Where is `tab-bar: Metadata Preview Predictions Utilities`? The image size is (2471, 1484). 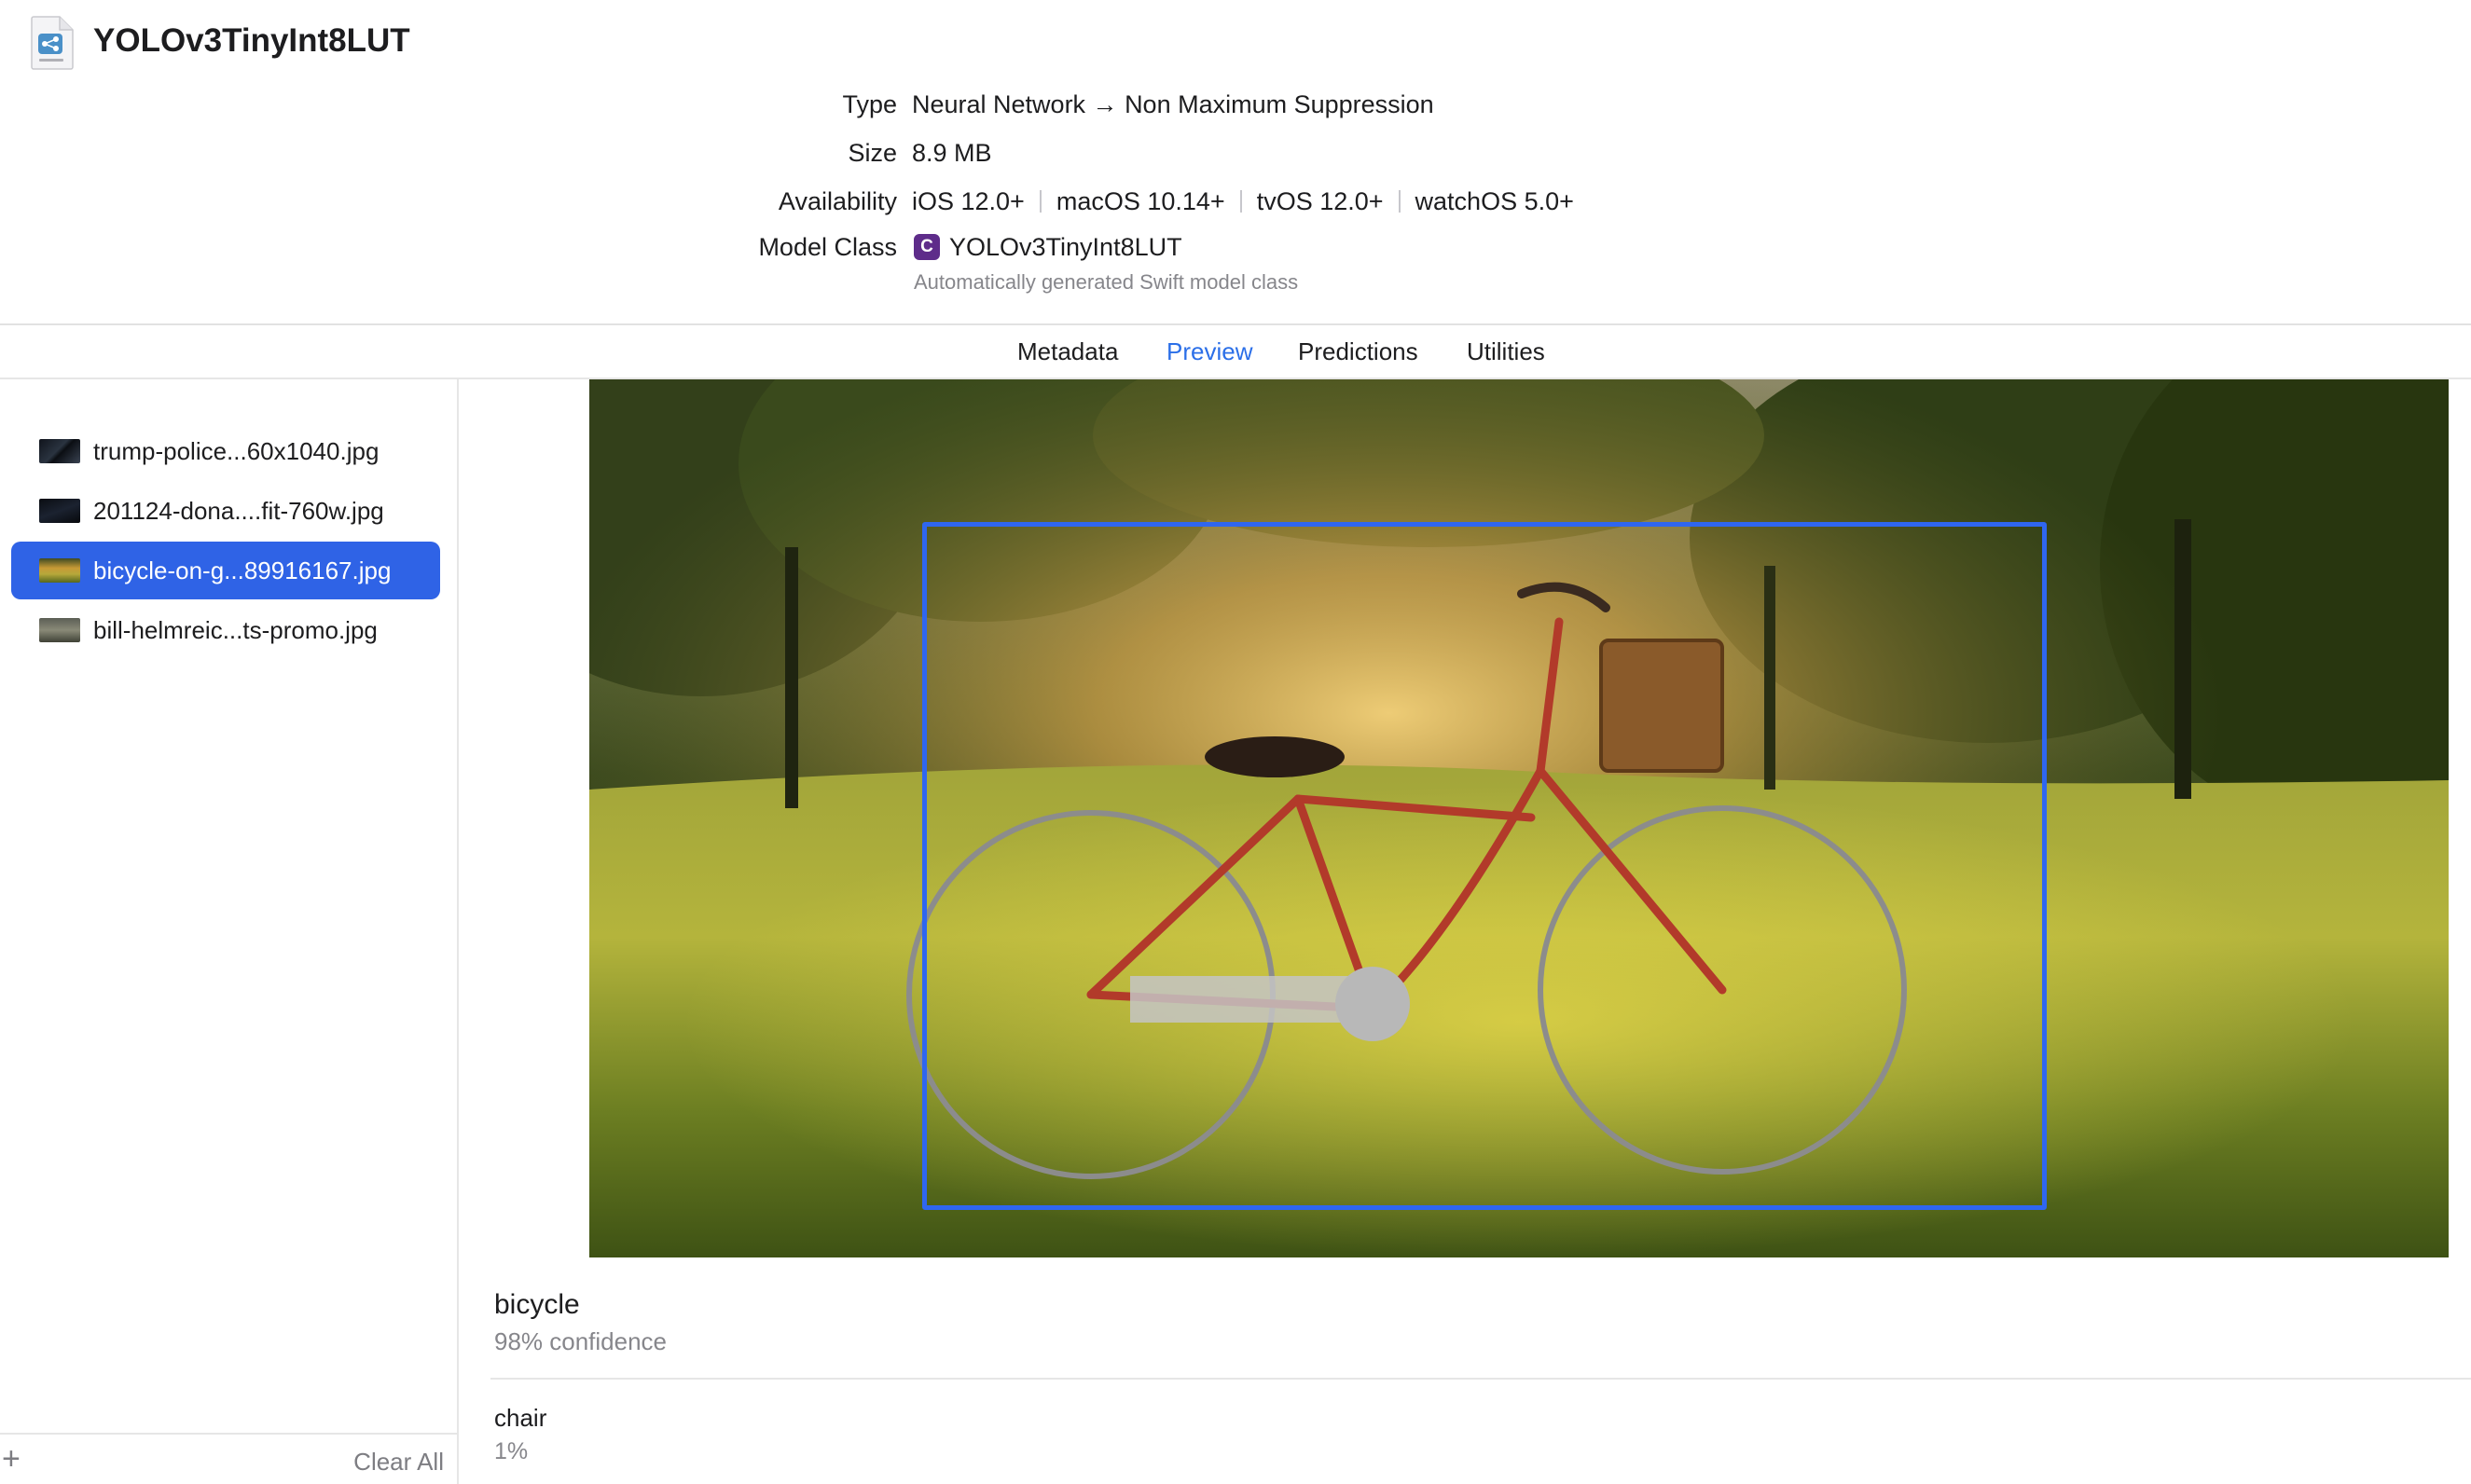
tab-bar: Metadata Preview Predictions Utilities is located at coordinates (1235, 352).